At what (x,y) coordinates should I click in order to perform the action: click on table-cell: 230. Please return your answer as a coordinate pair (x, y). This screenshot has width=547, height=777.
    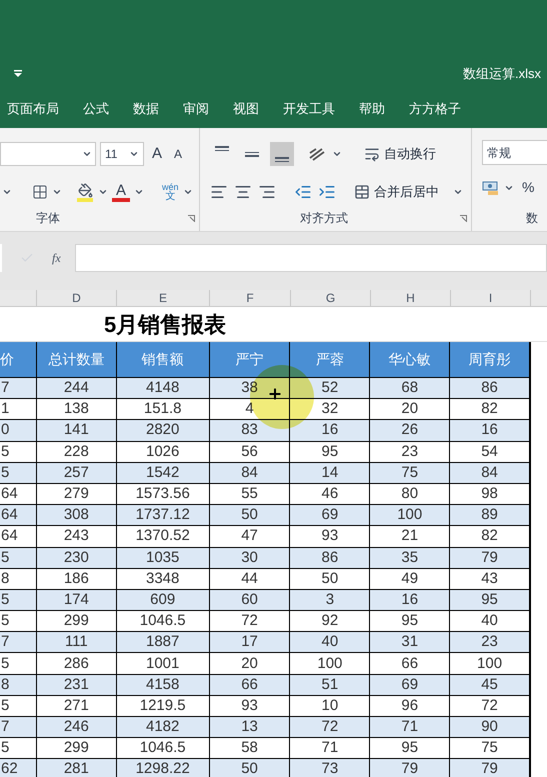
    Looking at the image, I should click on (76, 558).